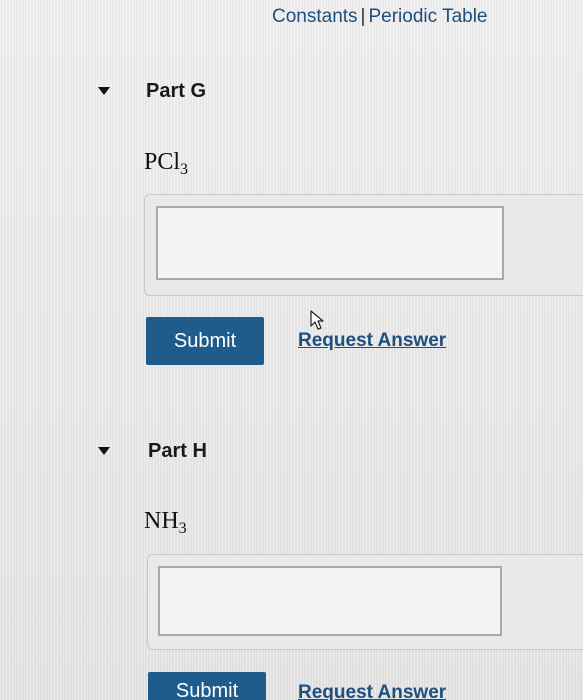  Describe the element at coordinates (330, 601) in the screenshot. I see `part-h-answer-input` at that location.